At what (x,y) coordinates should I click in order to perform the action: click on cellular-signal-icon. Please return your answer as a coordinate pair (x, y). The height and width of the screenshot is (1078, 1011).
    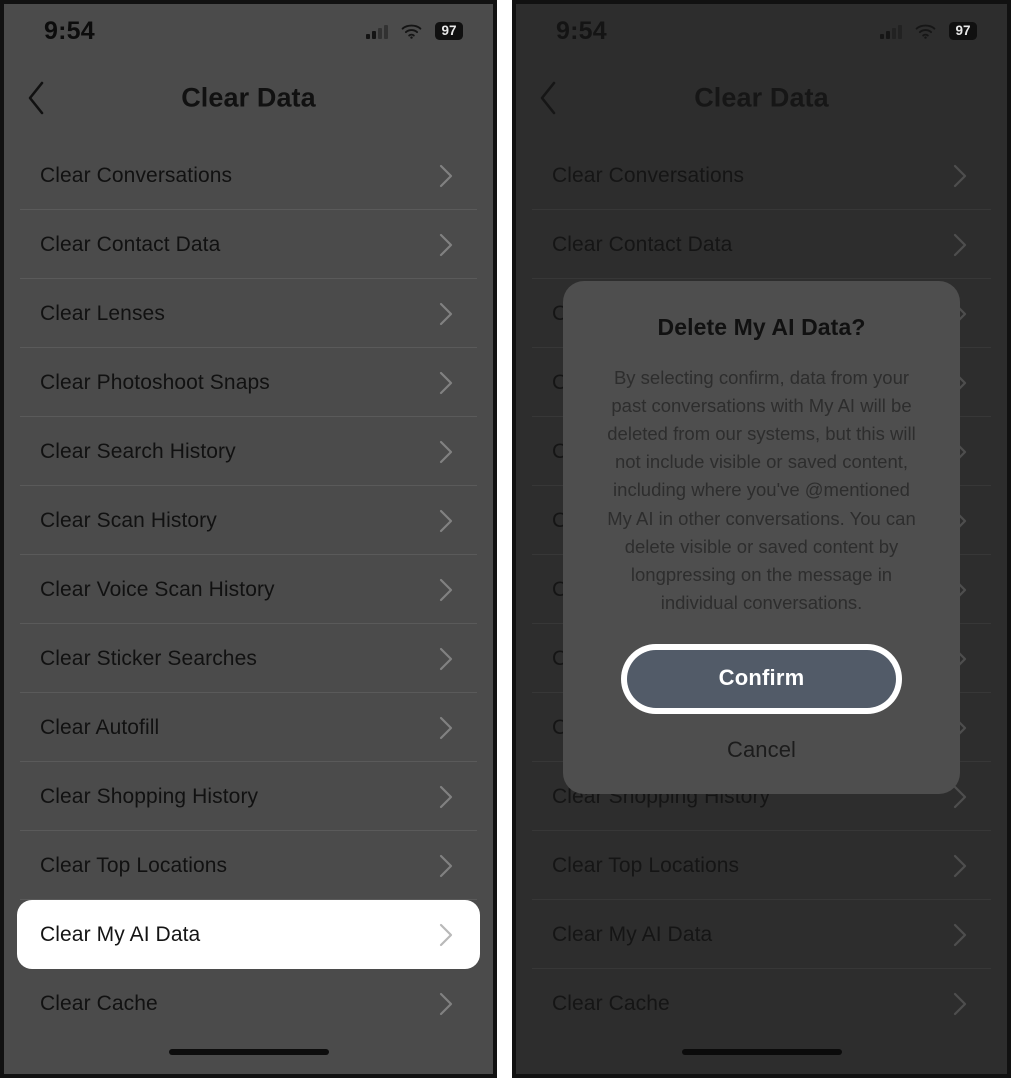
    Looking at the image, I should click on (377, 31).